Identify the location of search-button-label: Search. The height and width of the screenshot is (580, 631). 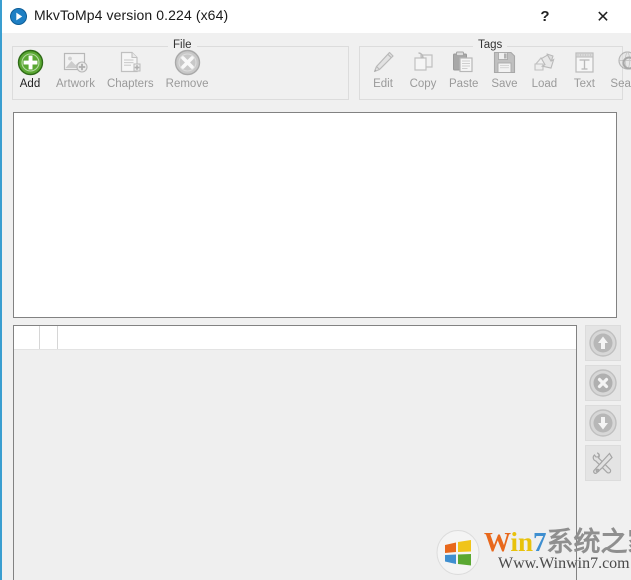
(620, 84).